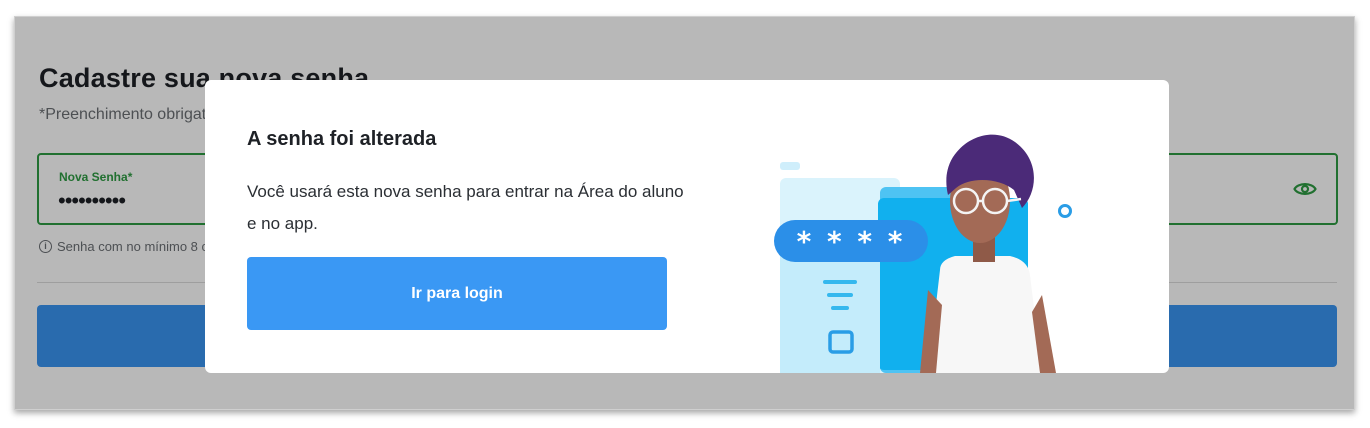 The width and height of the screenshot is (1370, 428). I want to click on modal-title: A senha foi alterada, so click(342, 139).